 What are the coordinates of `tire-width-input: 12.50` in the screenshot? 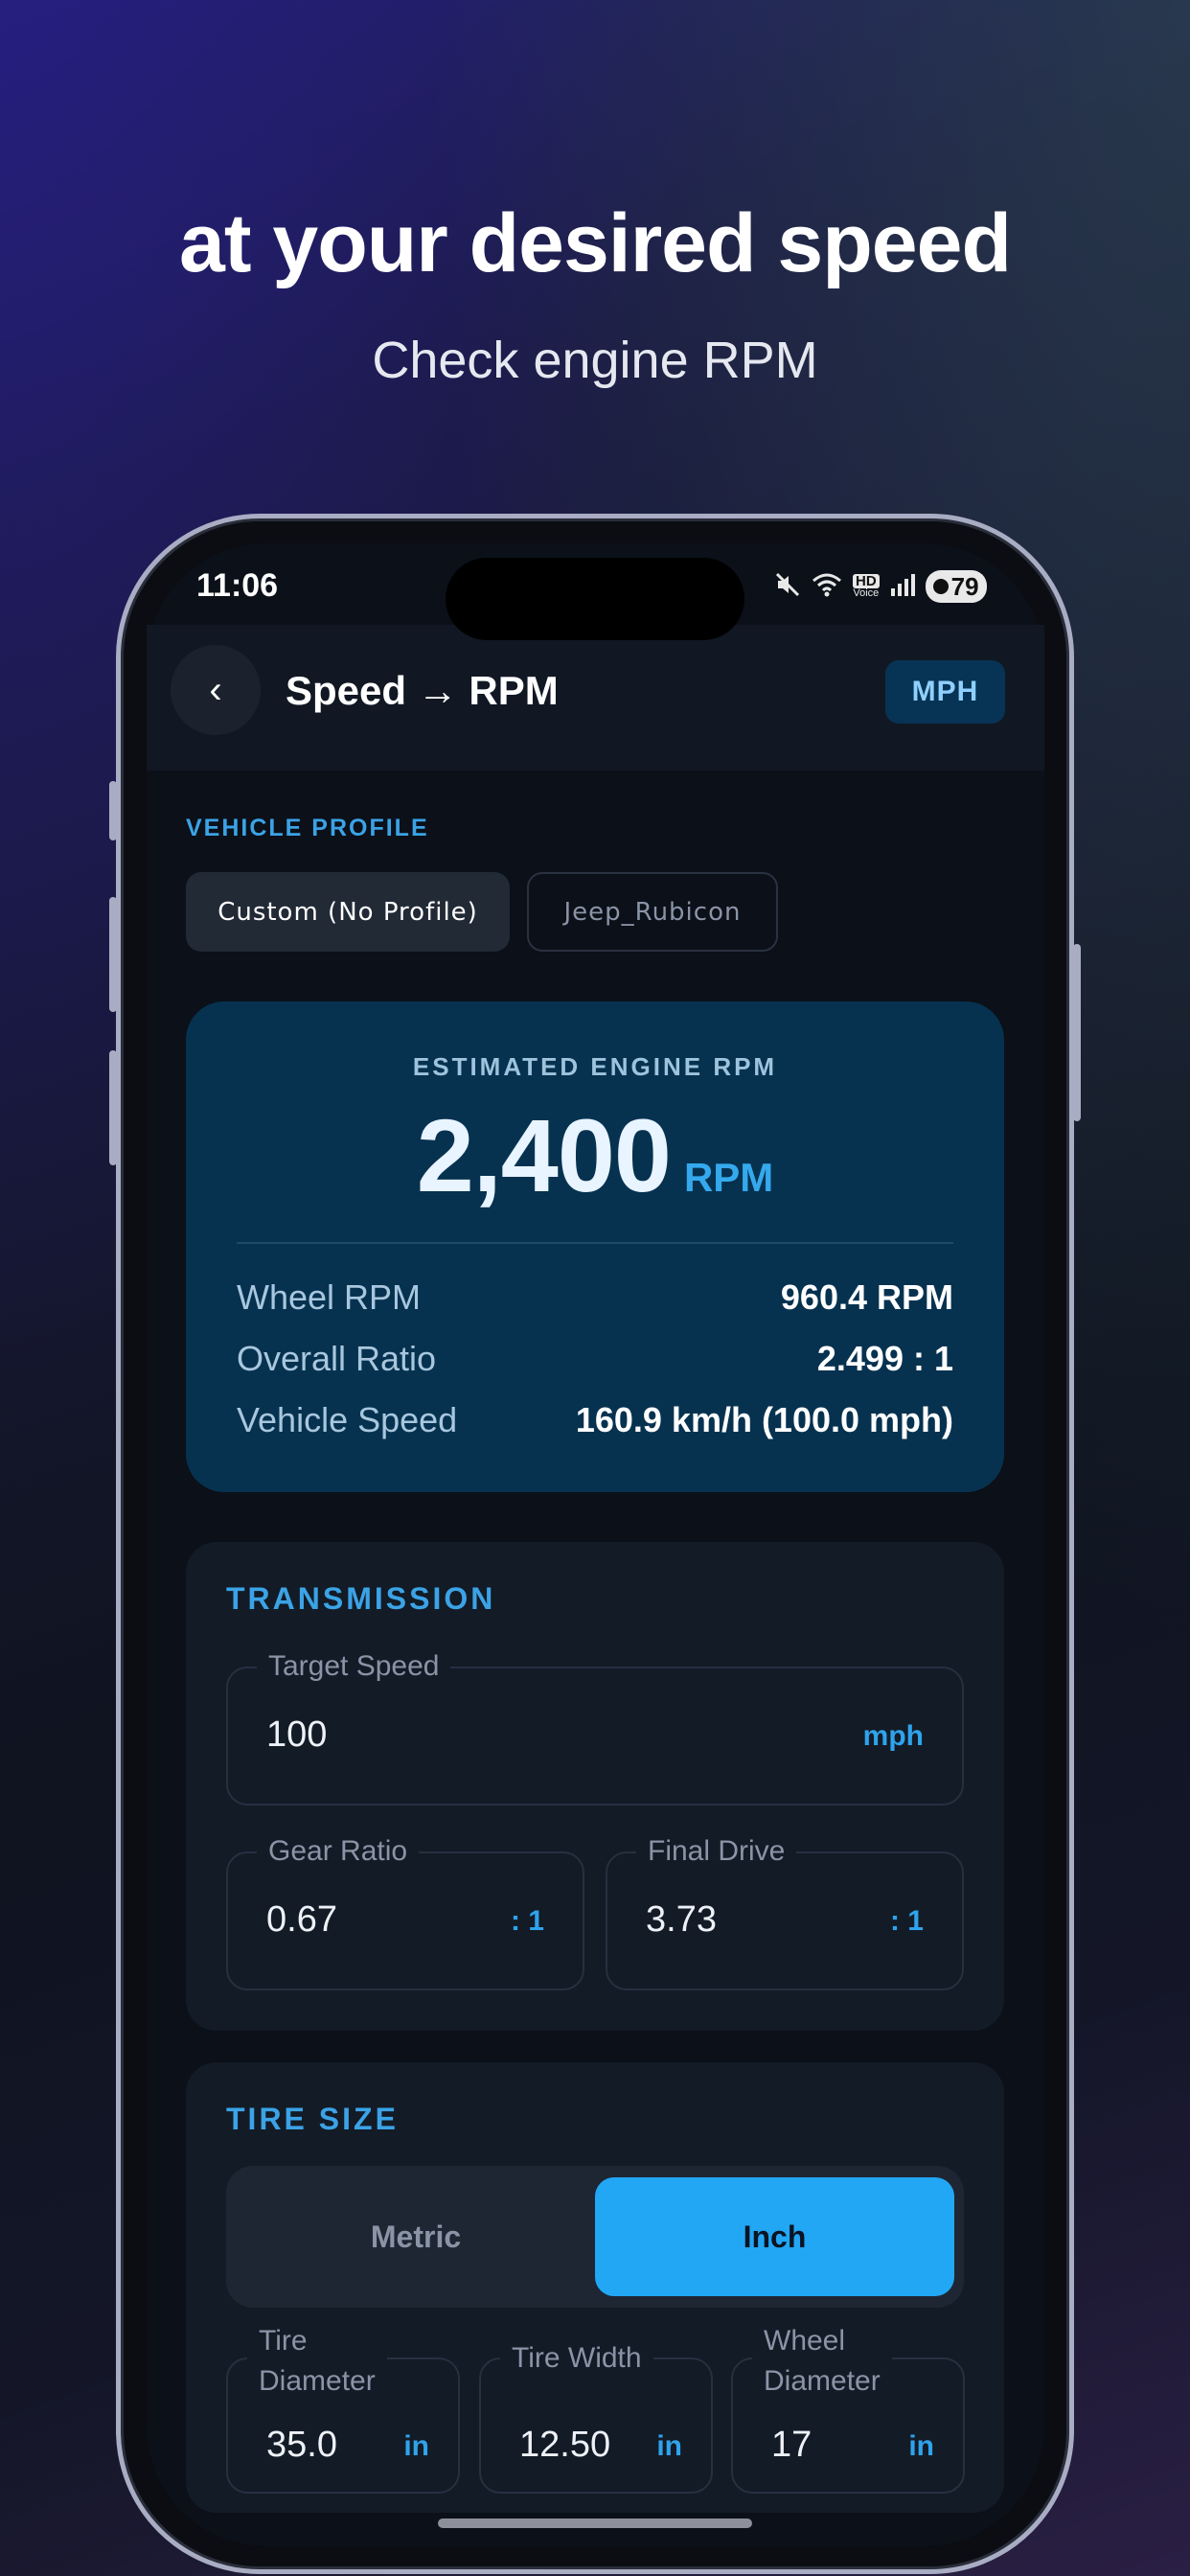 It's located at (564, 2445).